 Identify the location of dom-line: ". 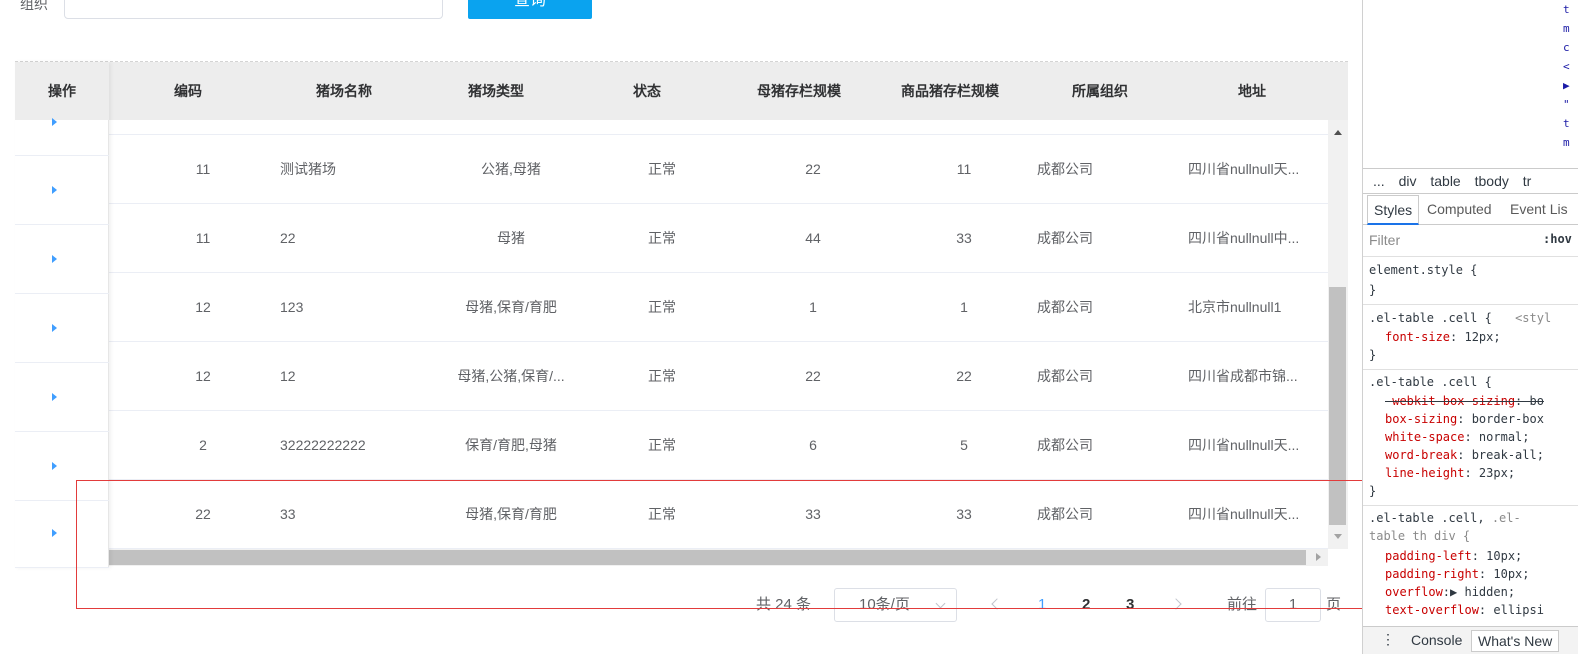
(1570, 104).